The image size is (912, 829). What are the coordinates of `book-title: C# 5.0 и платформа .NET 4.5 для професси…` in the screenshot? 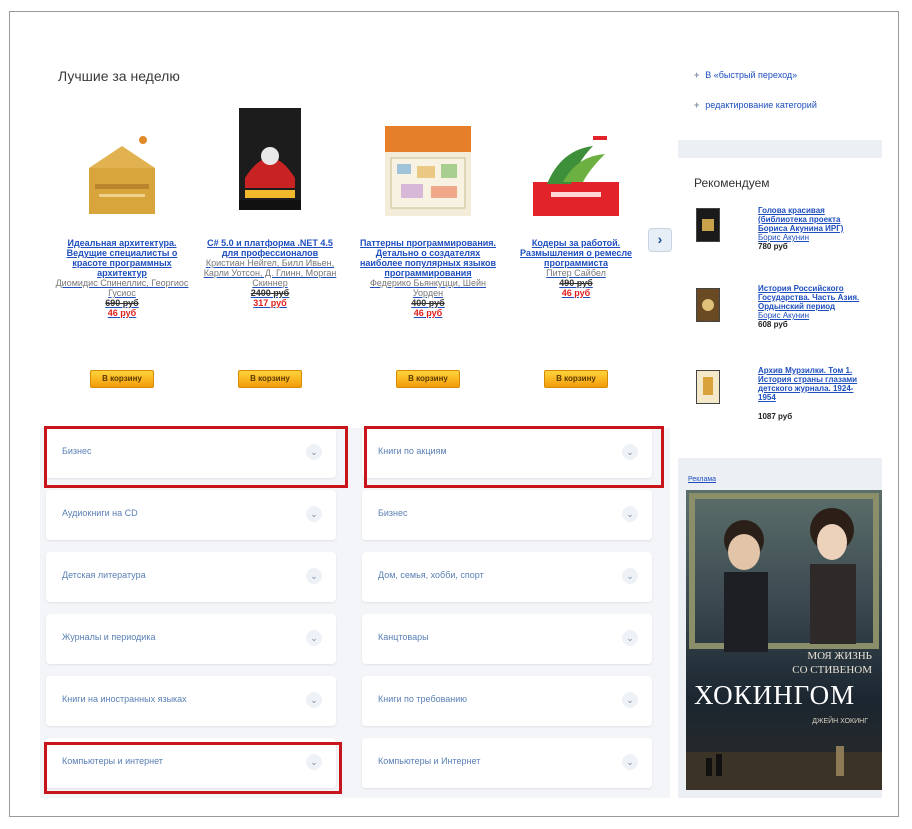 It's located at (270, 273).